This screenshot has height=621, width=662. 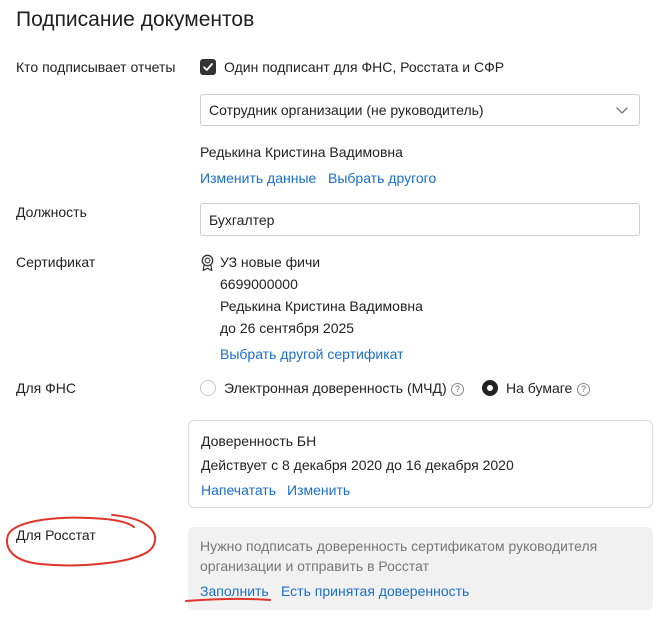 What do you see at coordinates (375, 591) in the screenshot?
I see `accepted-poa-link: Есть принятая доверенность` at bounding box center [375, 591].